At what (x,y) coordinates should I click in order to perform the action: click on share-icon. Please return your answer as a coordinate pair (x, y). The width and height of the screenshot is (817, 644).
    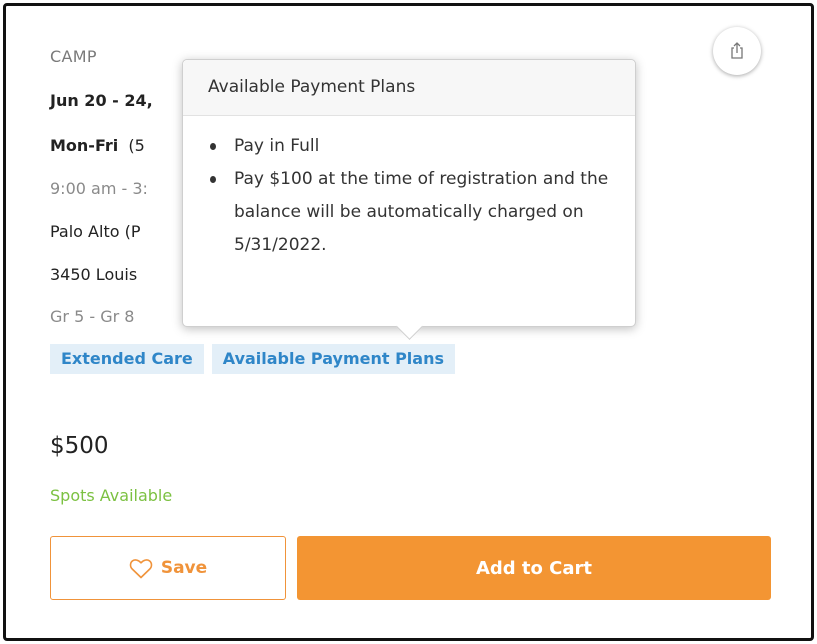
    Looking at the image, I should click on (737, 50).